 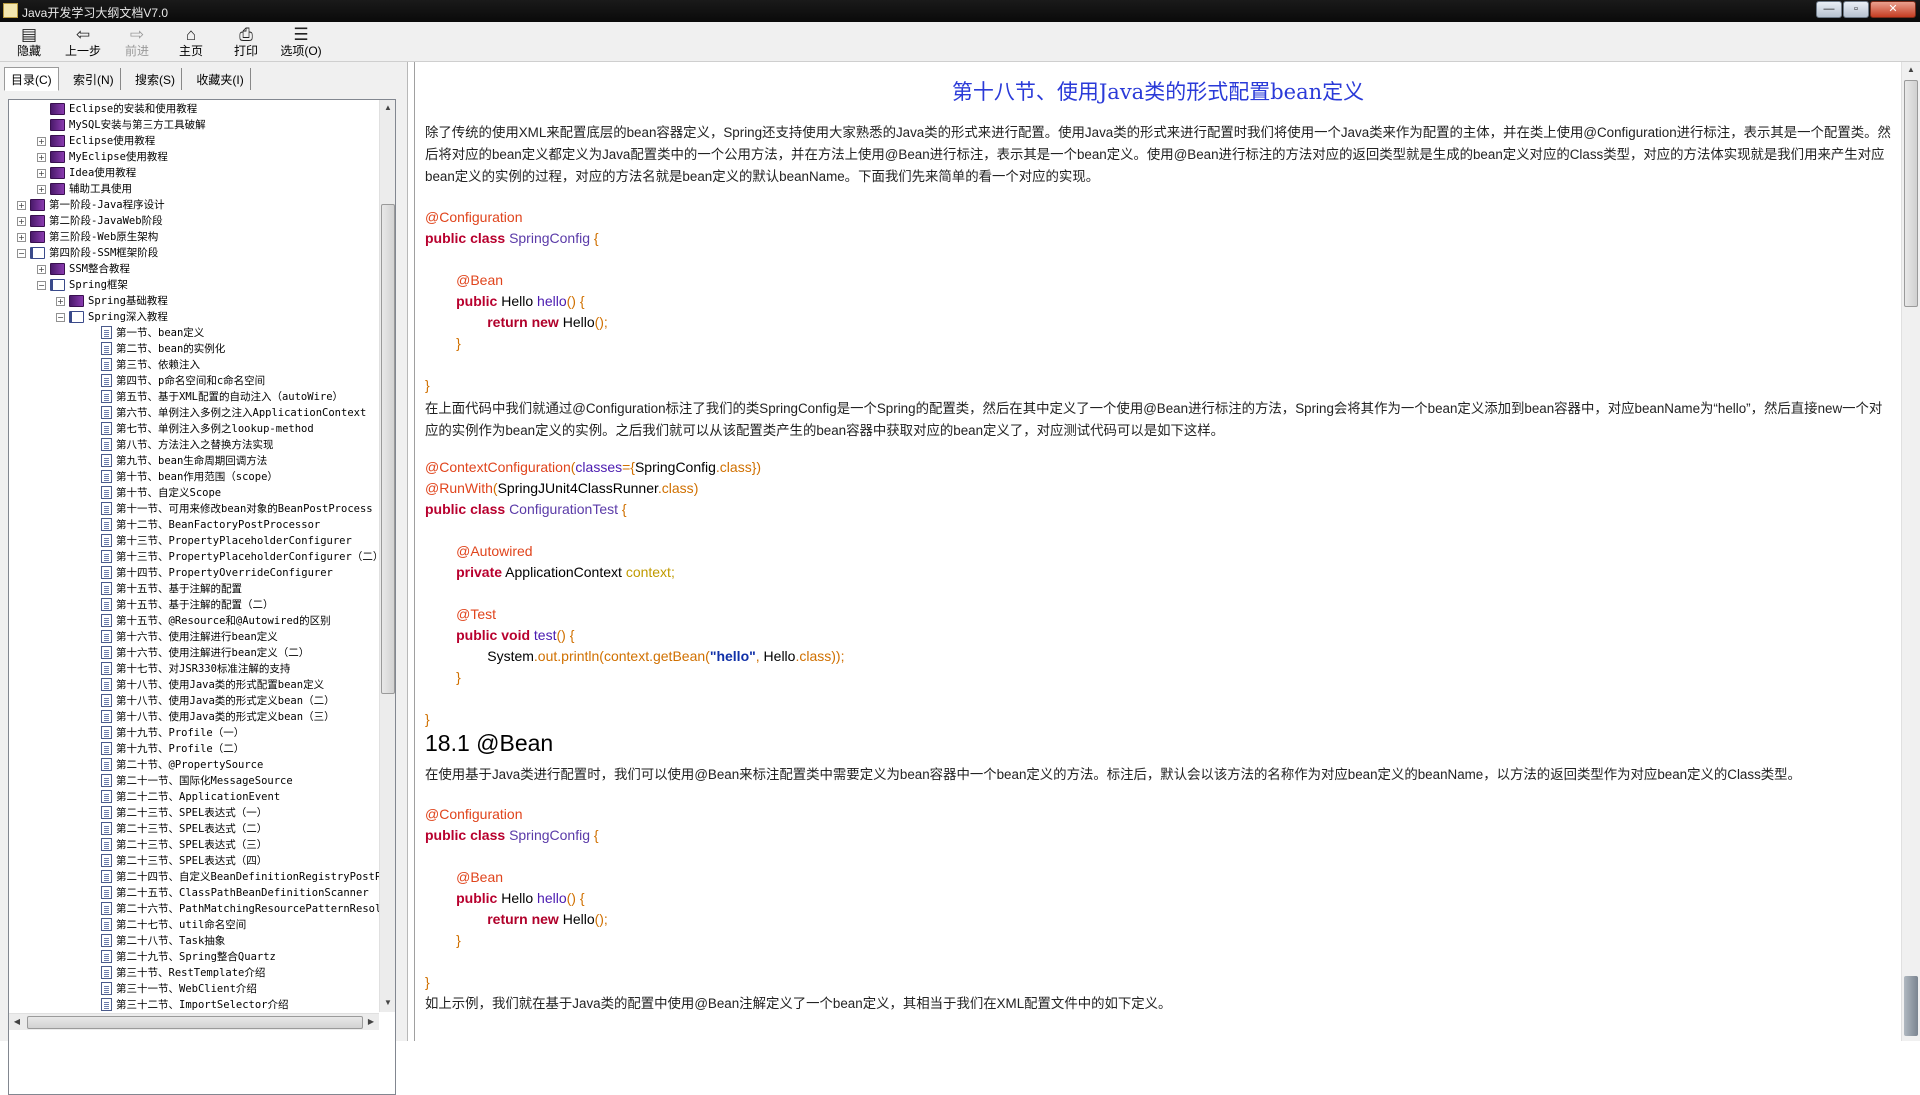 I want to click on tree-hscroll-thumb, so click(x=195, y=1022).